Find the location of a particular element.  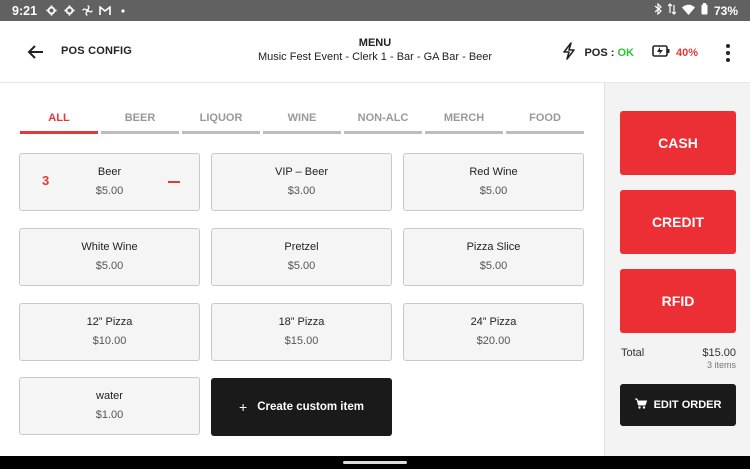

item-price: $20.00 is located at coordinates (493, 341).